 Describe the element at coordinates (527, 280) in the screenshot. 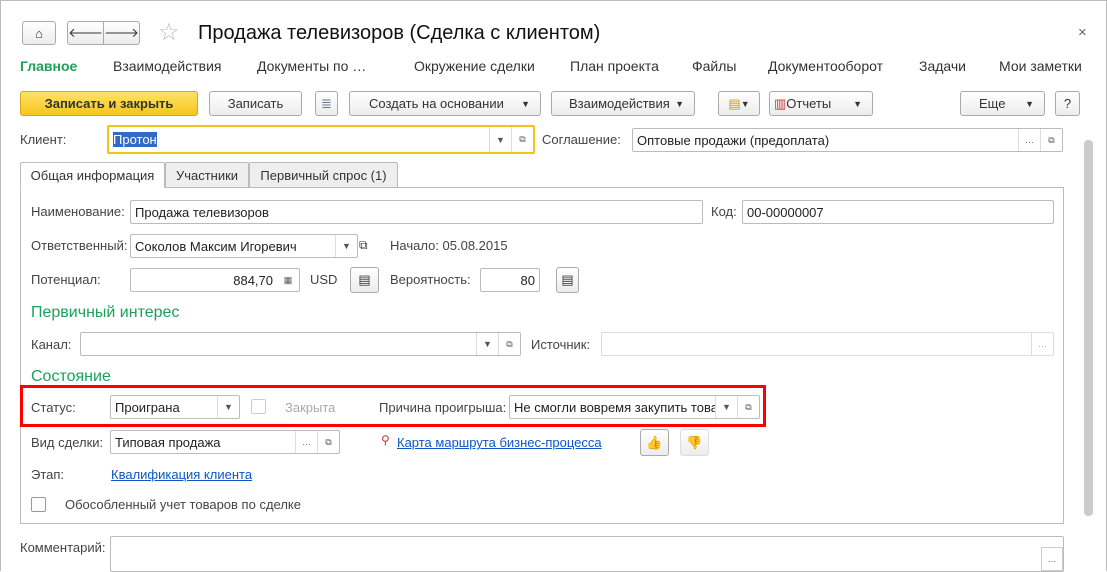

I see `probability-value: 80` at that location.